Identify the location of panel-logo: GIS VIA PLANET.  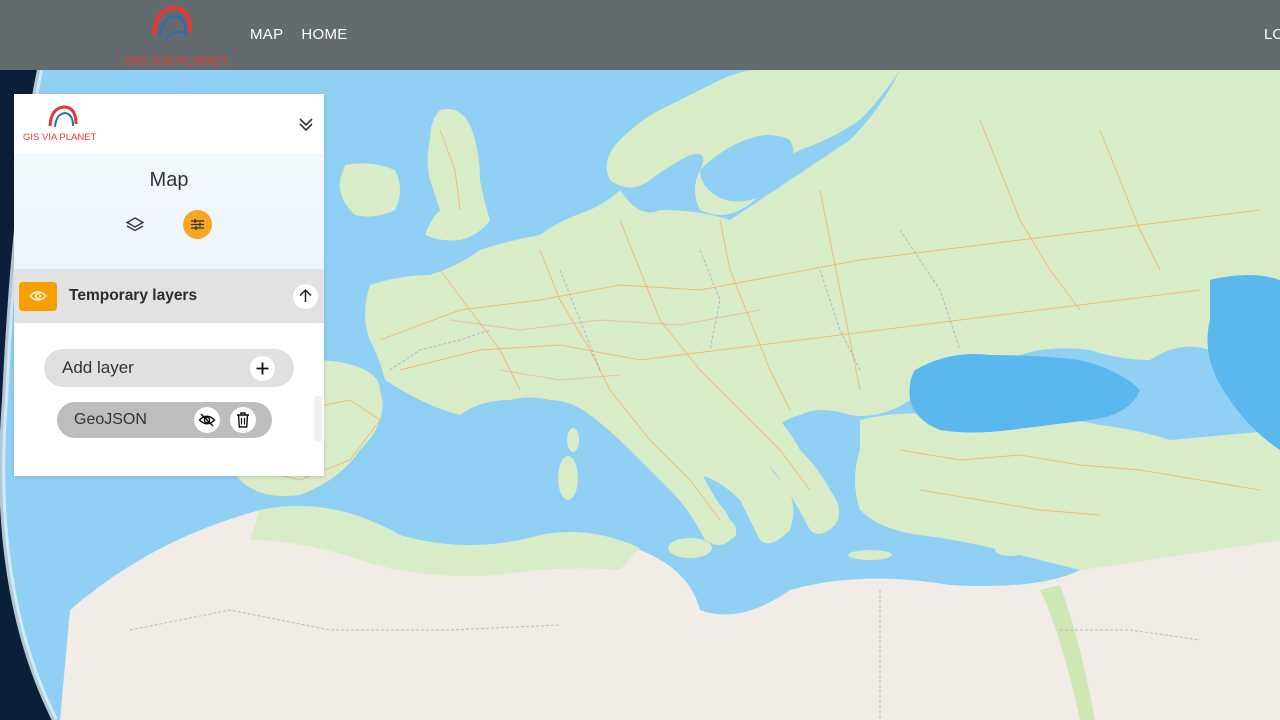
(65, 124).